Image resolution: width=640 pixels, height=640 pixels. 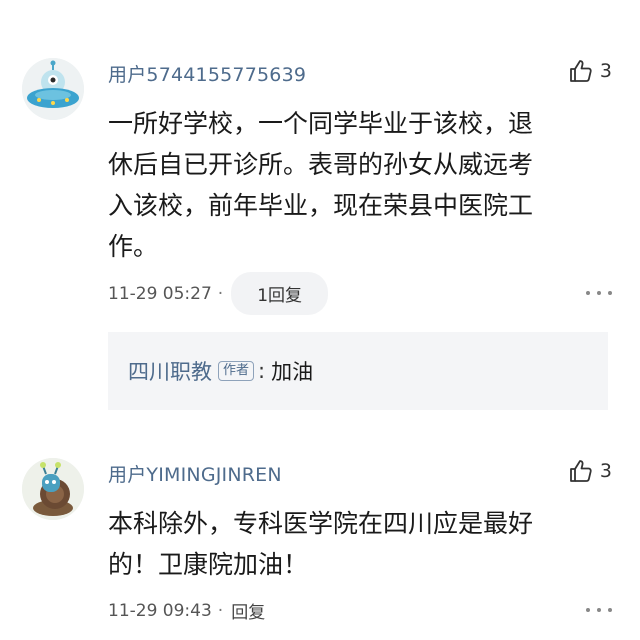 What do you see at coordinates (133, 246) in the screenshot?
I see `comment-text-line: 作。` at bounding box center [133, 246].